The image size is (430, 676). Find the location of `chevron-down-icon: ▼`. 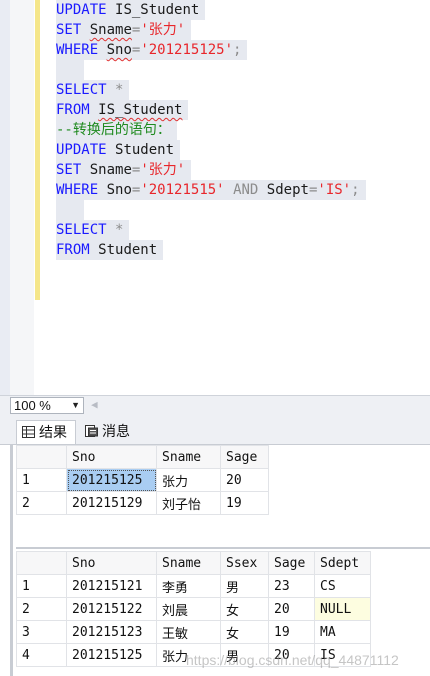

chevron-down-icon: ▼ is located at coordinates (75, 405).